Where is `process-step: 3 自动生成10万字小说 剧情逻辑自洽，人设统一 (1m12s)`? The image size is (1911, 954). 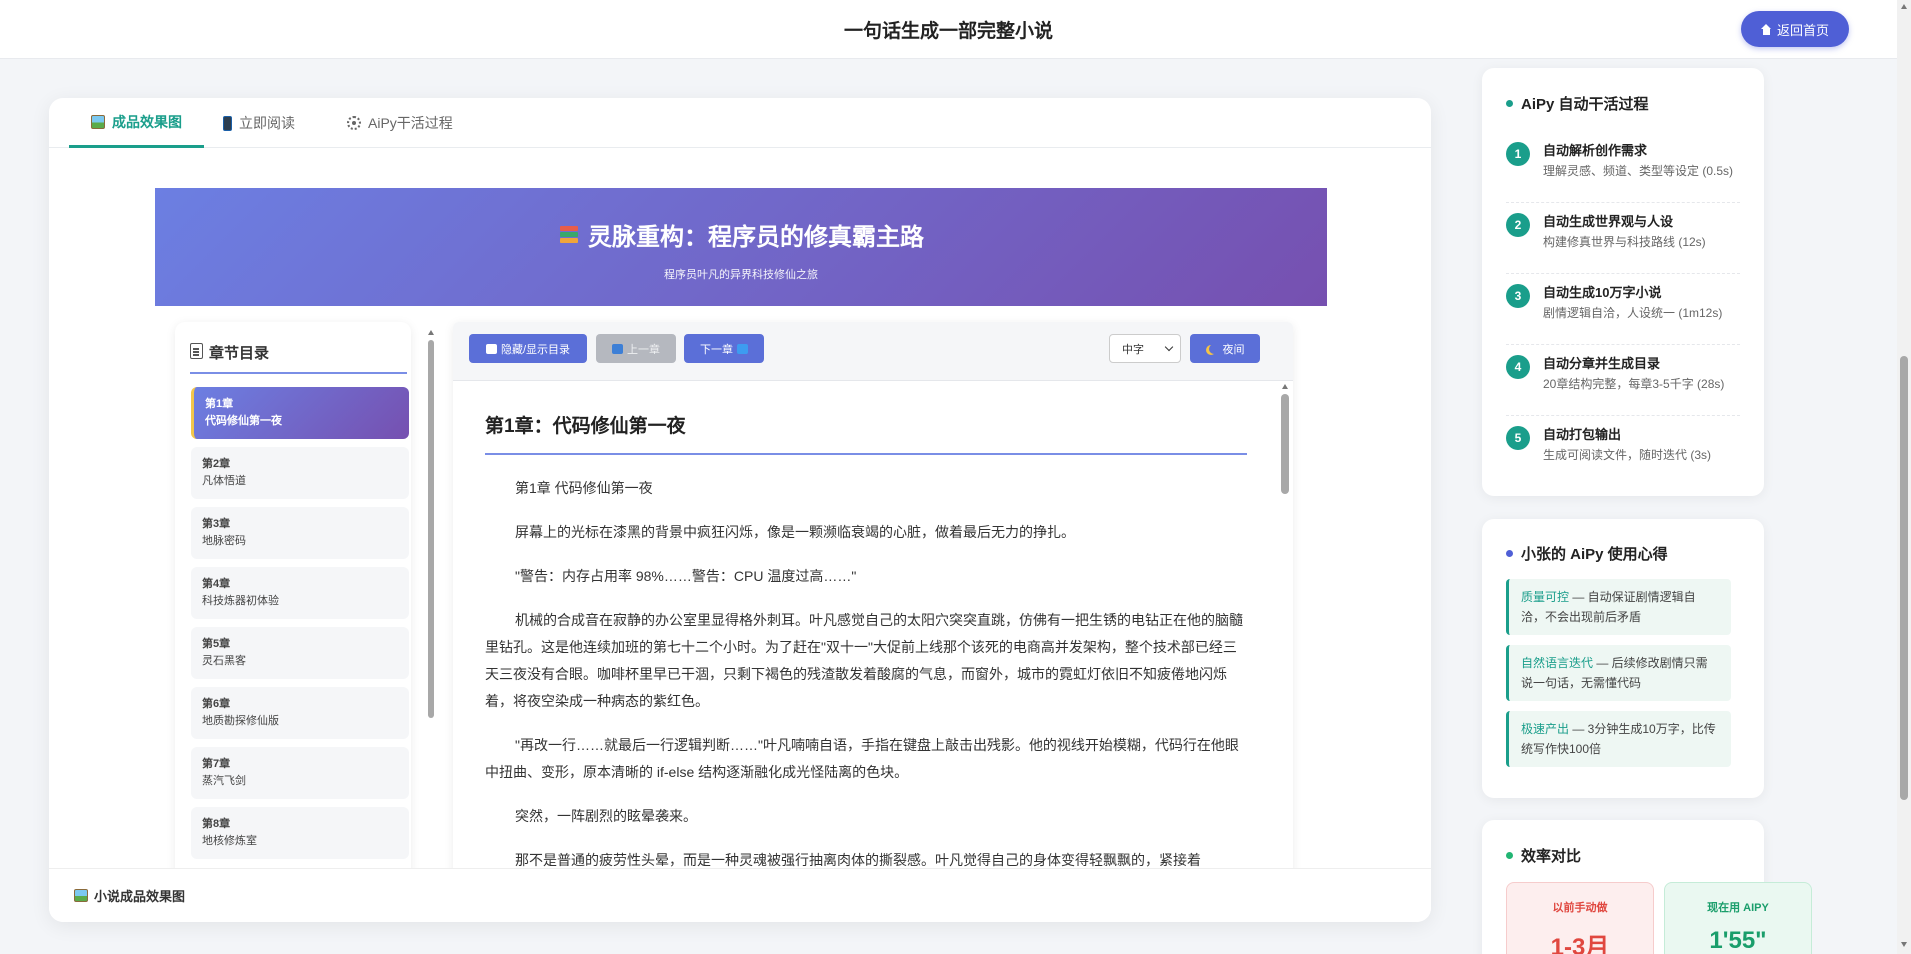
process-step: 3 自动生成10万字小说 剧情逻辑自洽，人设统一 (1m12s) is located at coordinates (1623, 309).